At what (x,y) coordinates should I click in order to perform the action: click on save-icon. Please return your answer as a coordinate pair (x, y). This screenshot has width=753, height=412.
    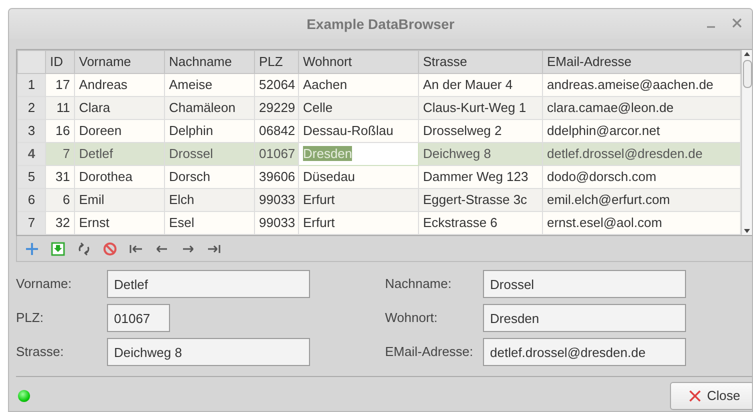
    Looking at the image, I should click on (58, 249).